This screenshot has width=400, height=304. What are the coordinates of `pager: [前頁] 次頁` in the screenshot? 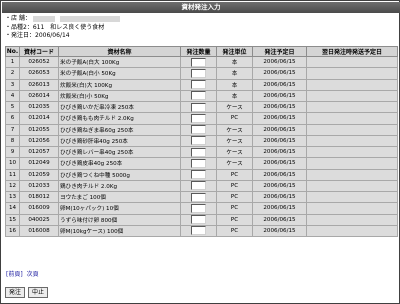 It's located at (23, 273).